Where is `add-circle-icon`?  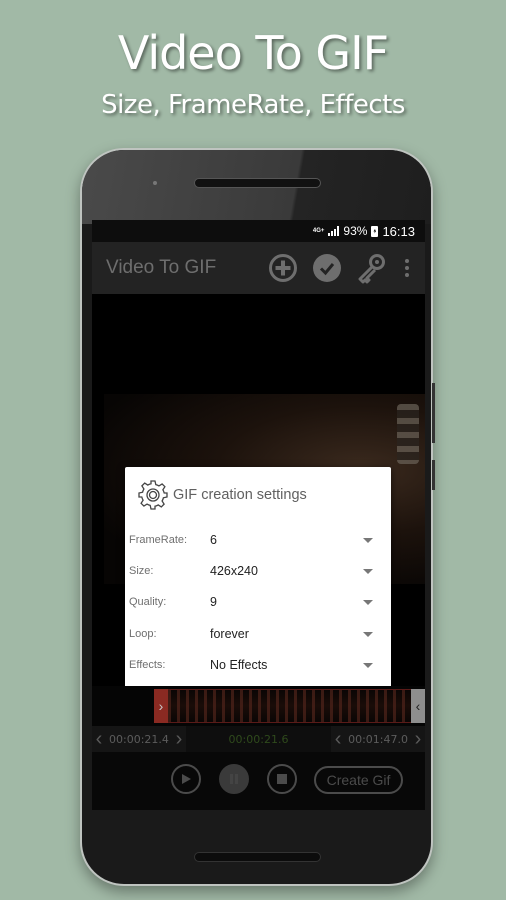
add-circle-icon is located at coordinates (283, 268).